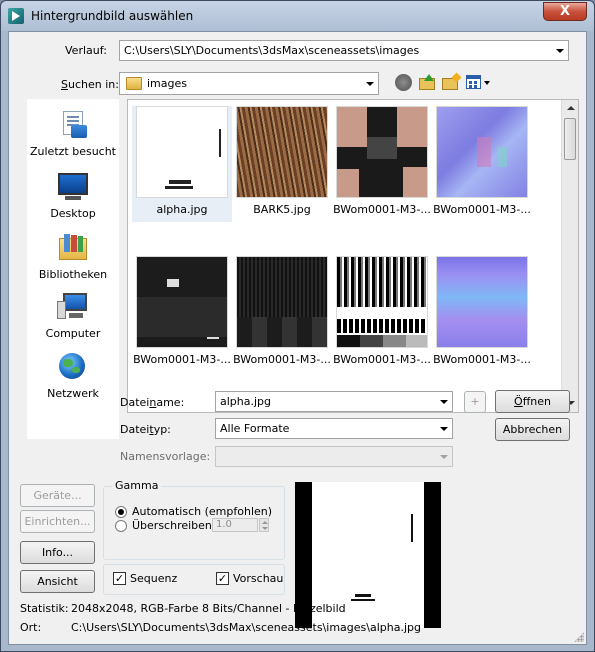 This screenshot has width=595, height=652. What do you see at coordinates (73, 333) in the screenshot?
I see `place-label: Computer` at bounding box center [73, 333].